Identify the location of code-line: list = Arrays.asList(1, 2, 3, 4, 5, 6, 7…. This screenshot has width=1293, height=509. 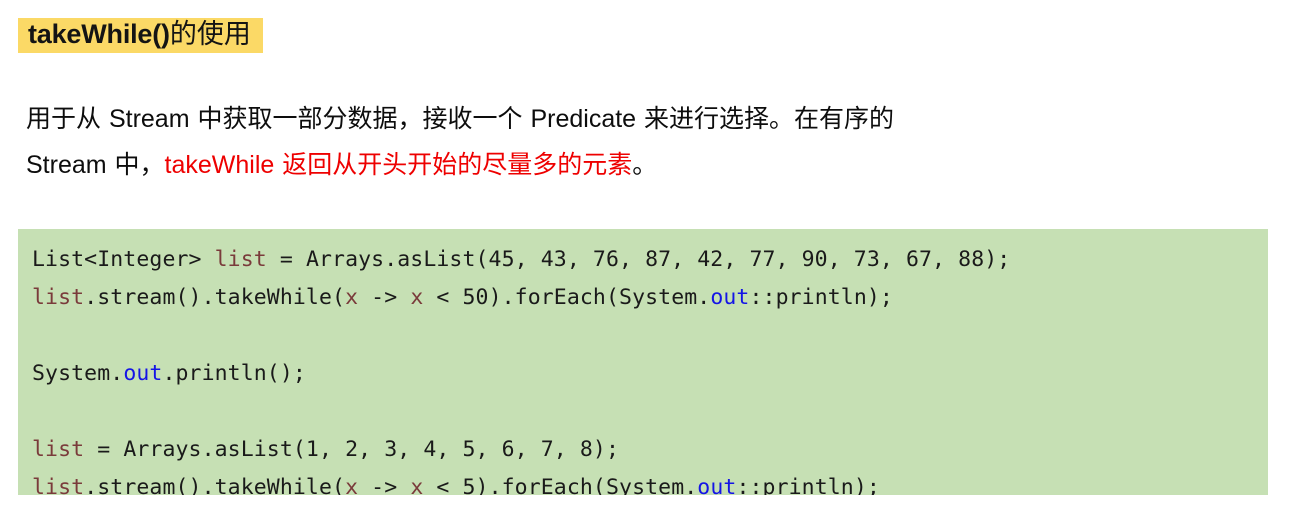
(643, 450).